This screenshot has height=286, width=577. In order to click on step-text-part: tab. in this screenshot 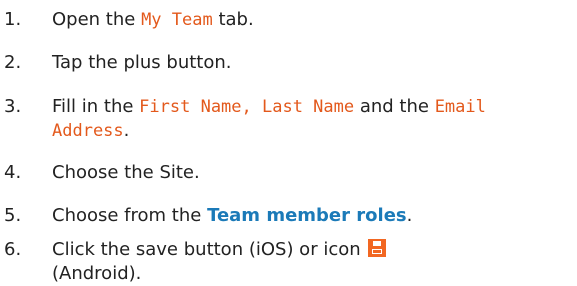, I will do `click(233, 19)`.